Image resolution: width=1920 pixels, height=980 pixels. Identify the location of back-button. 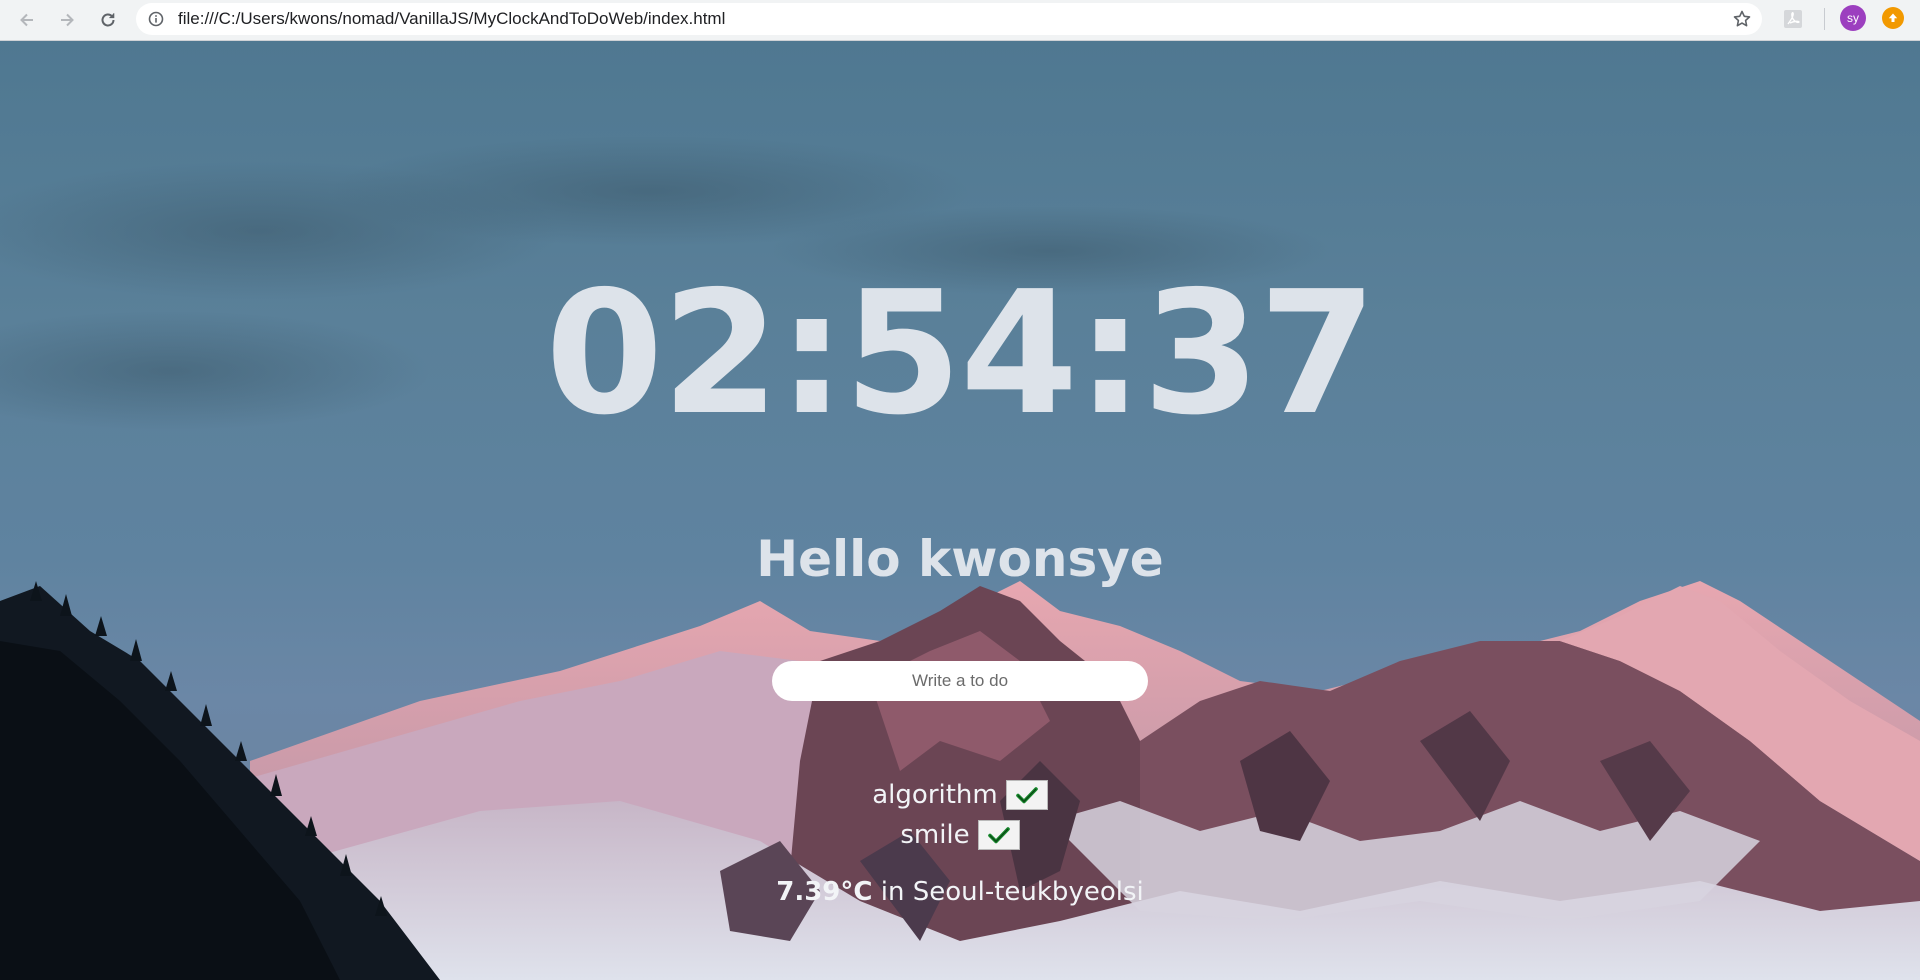
(27, 20).